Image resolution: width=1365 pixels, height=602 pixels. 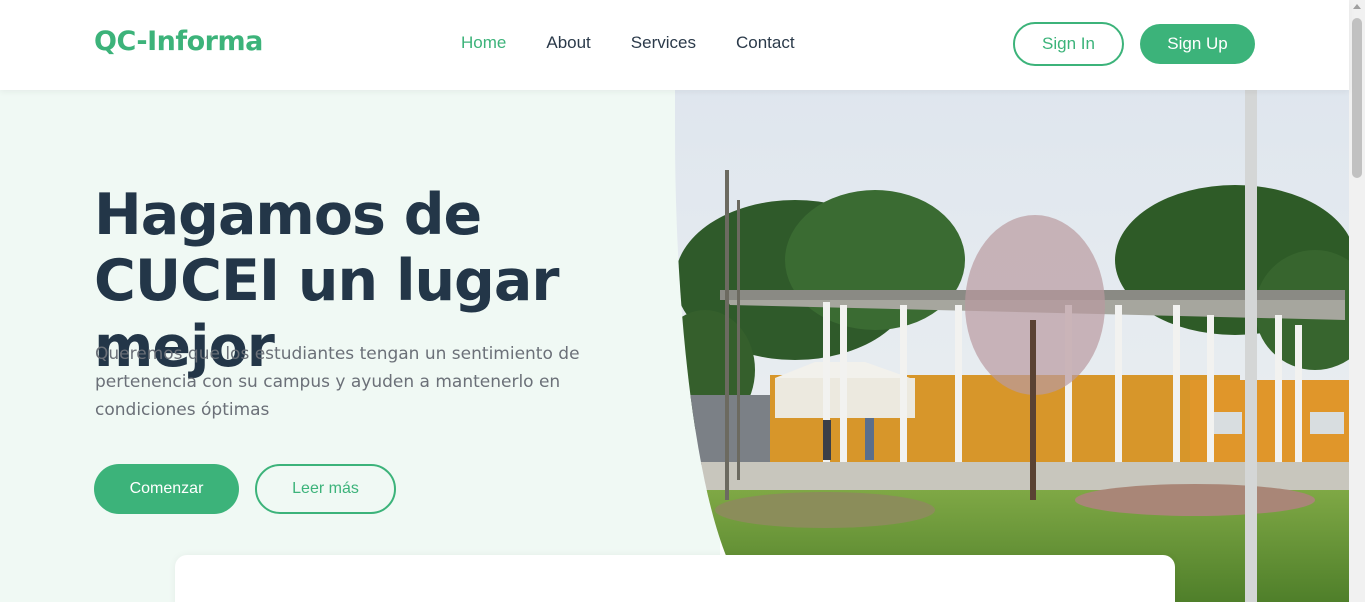 What do you see at coordinates (1197, 44) in the screenshot?
I see `sign-up-button: Sign Up` at bounding box center [1197, 44].